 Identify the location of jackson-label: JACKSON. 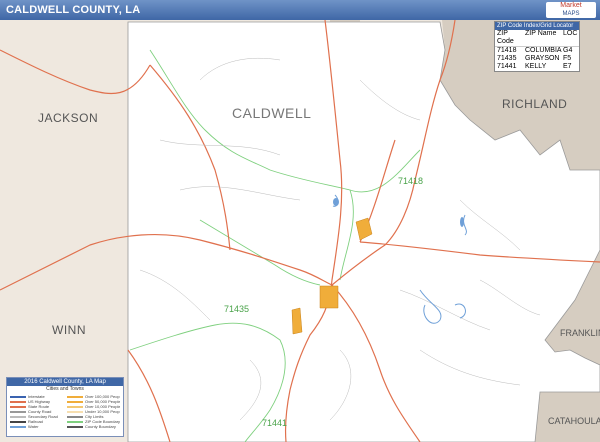
(68, 118).